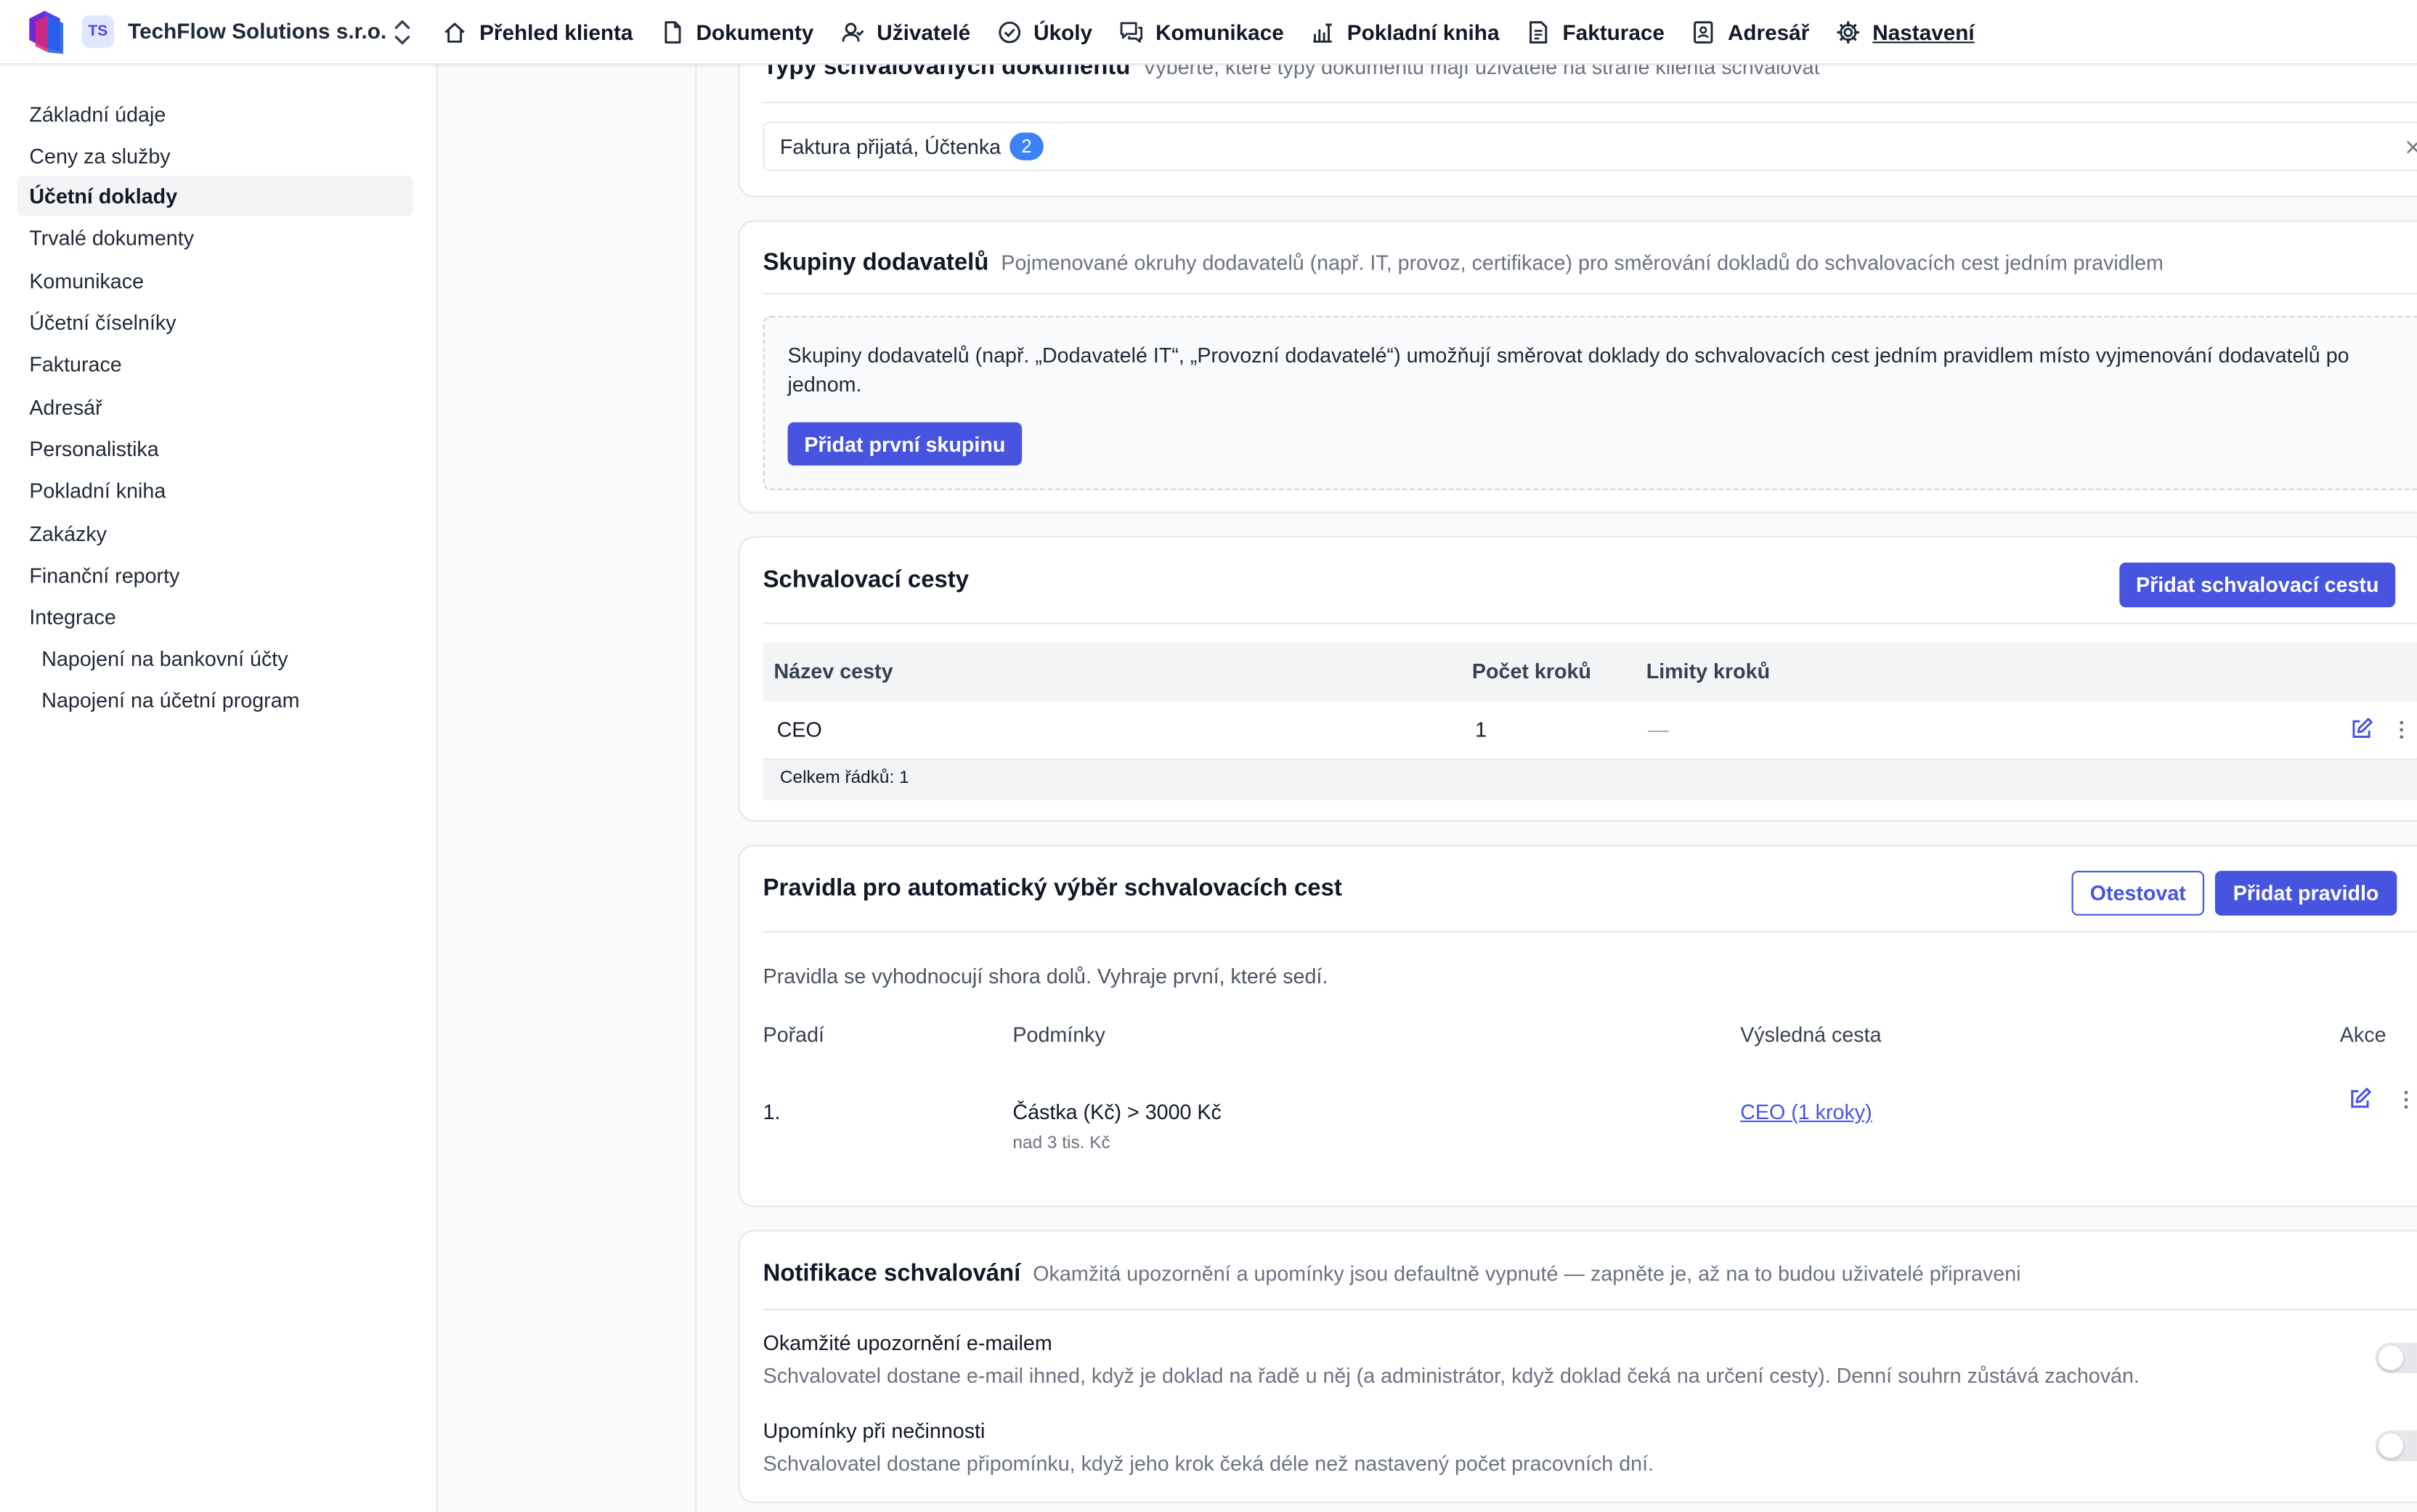  What do you see at coordinates (215, 156) in the screenshot?
I see `sidebar-item-1: Ceny za služby` at bounding box center [215, 156].